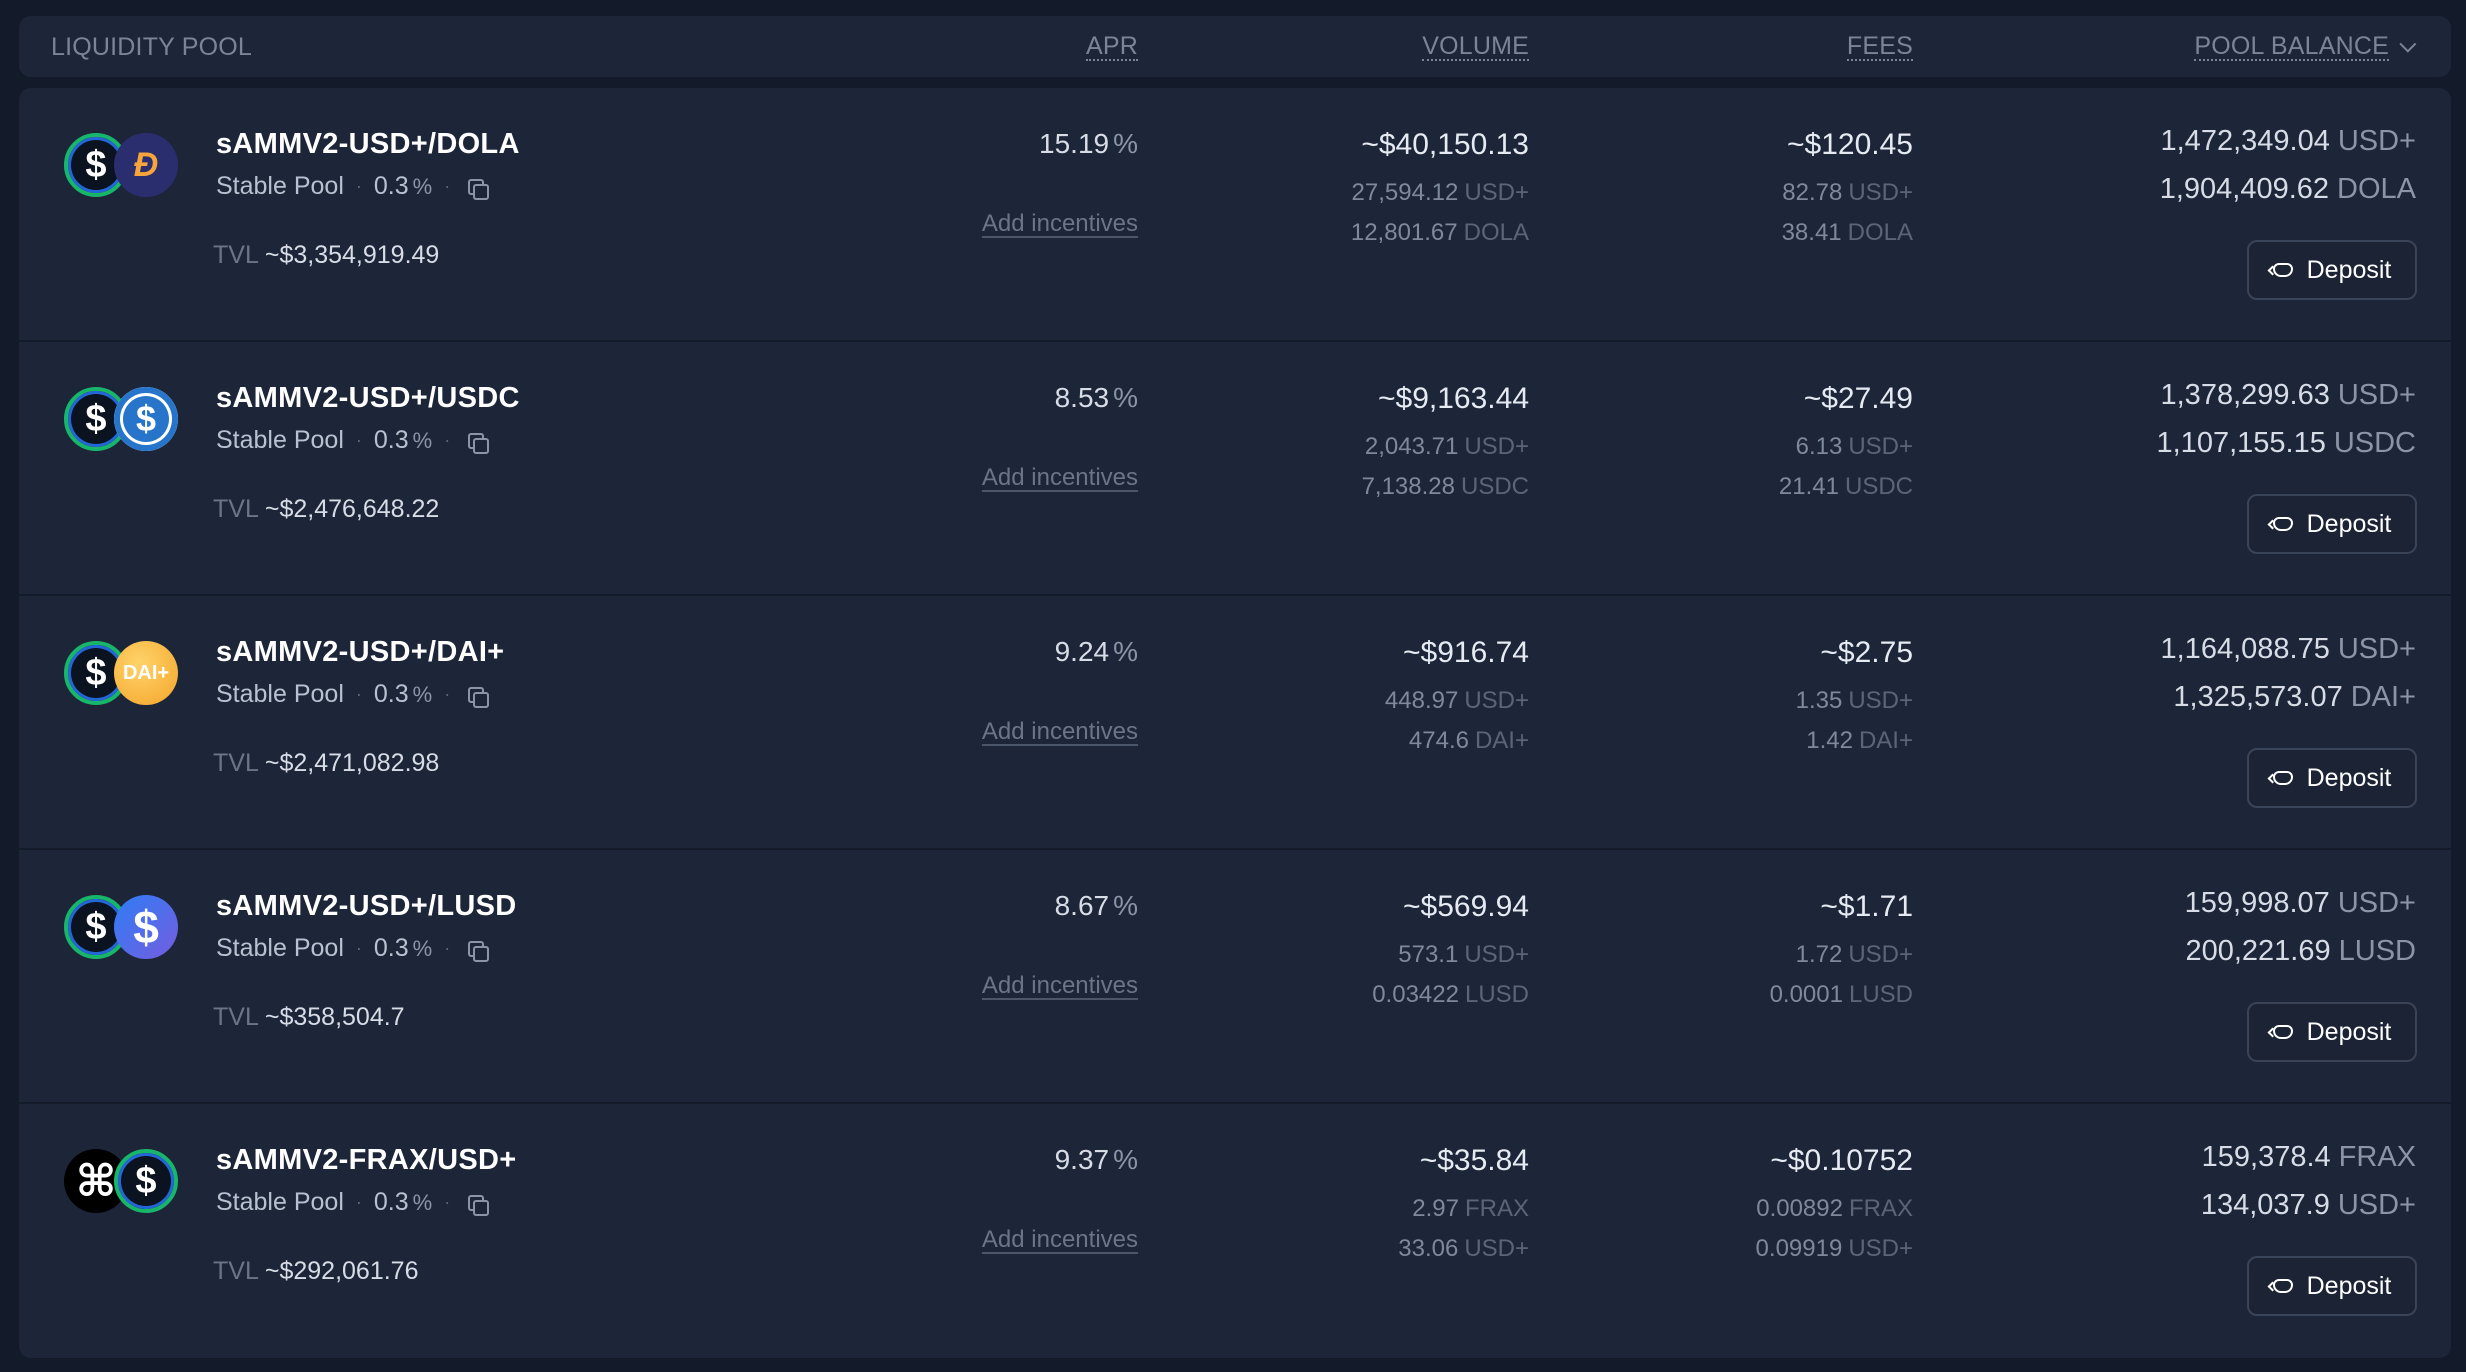 The image size is (2466, 1372). I want to click on balance-token-0: 1,164,088.75 USD+, so click(2289, 649).